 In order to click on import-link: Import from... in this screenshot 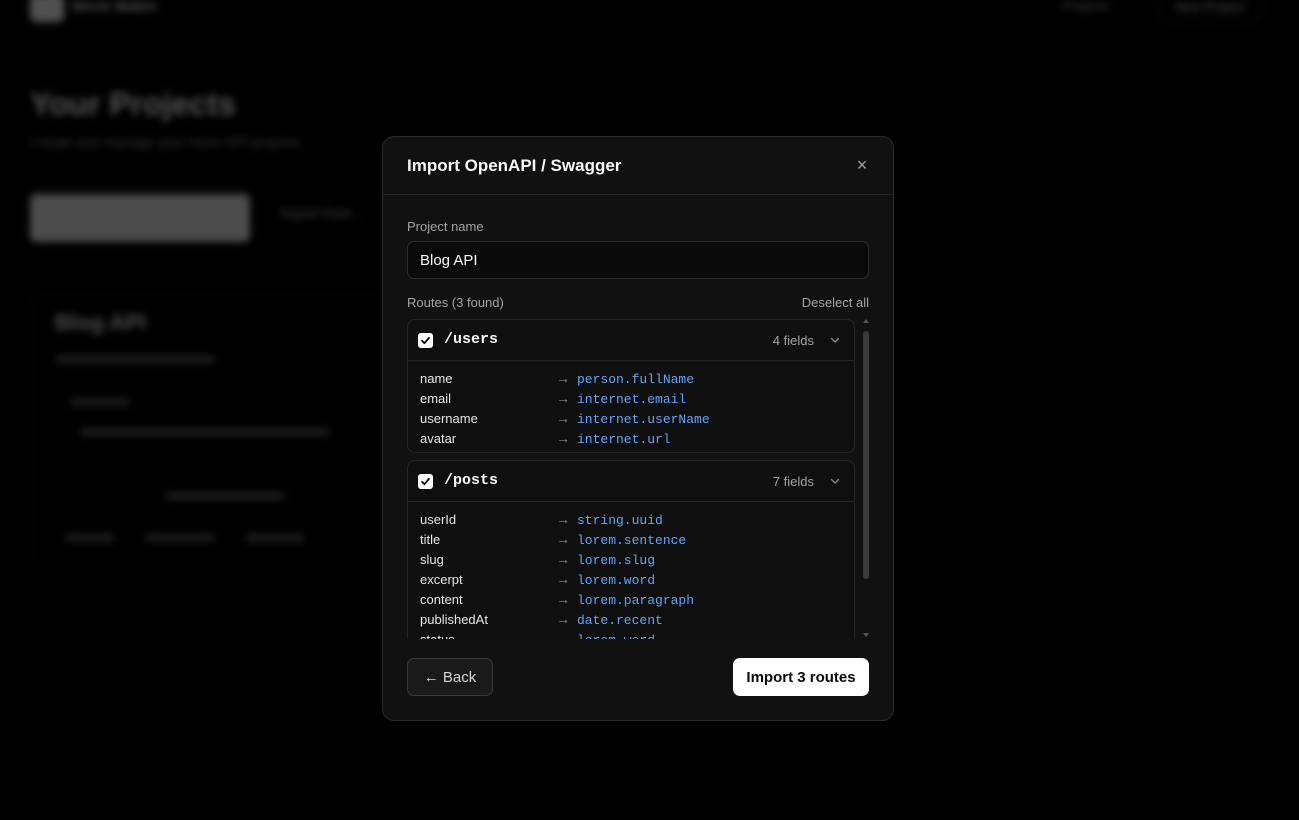, I will do `click(322, 213)`.